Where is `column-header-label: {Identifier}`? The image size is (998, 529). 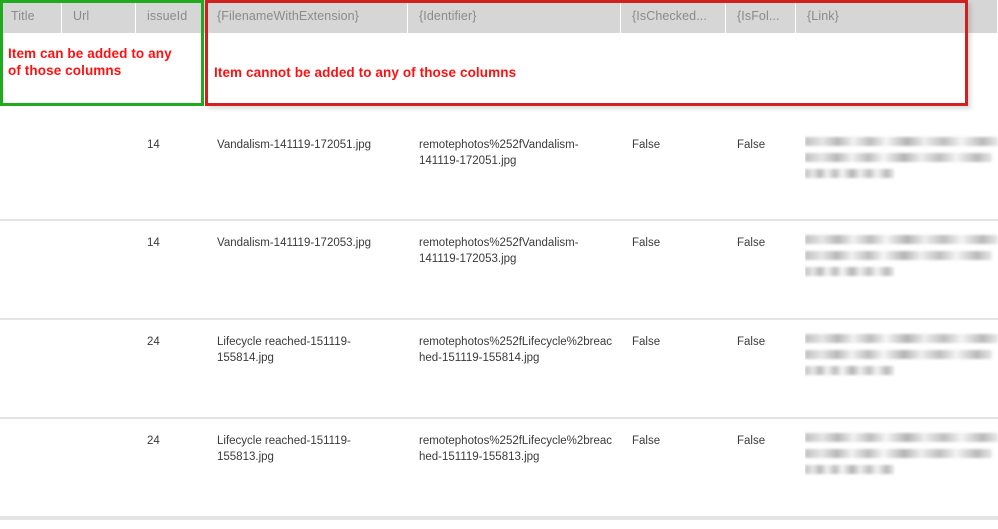 column-header-label: {Identifier} is located at coordinates (448, 16).